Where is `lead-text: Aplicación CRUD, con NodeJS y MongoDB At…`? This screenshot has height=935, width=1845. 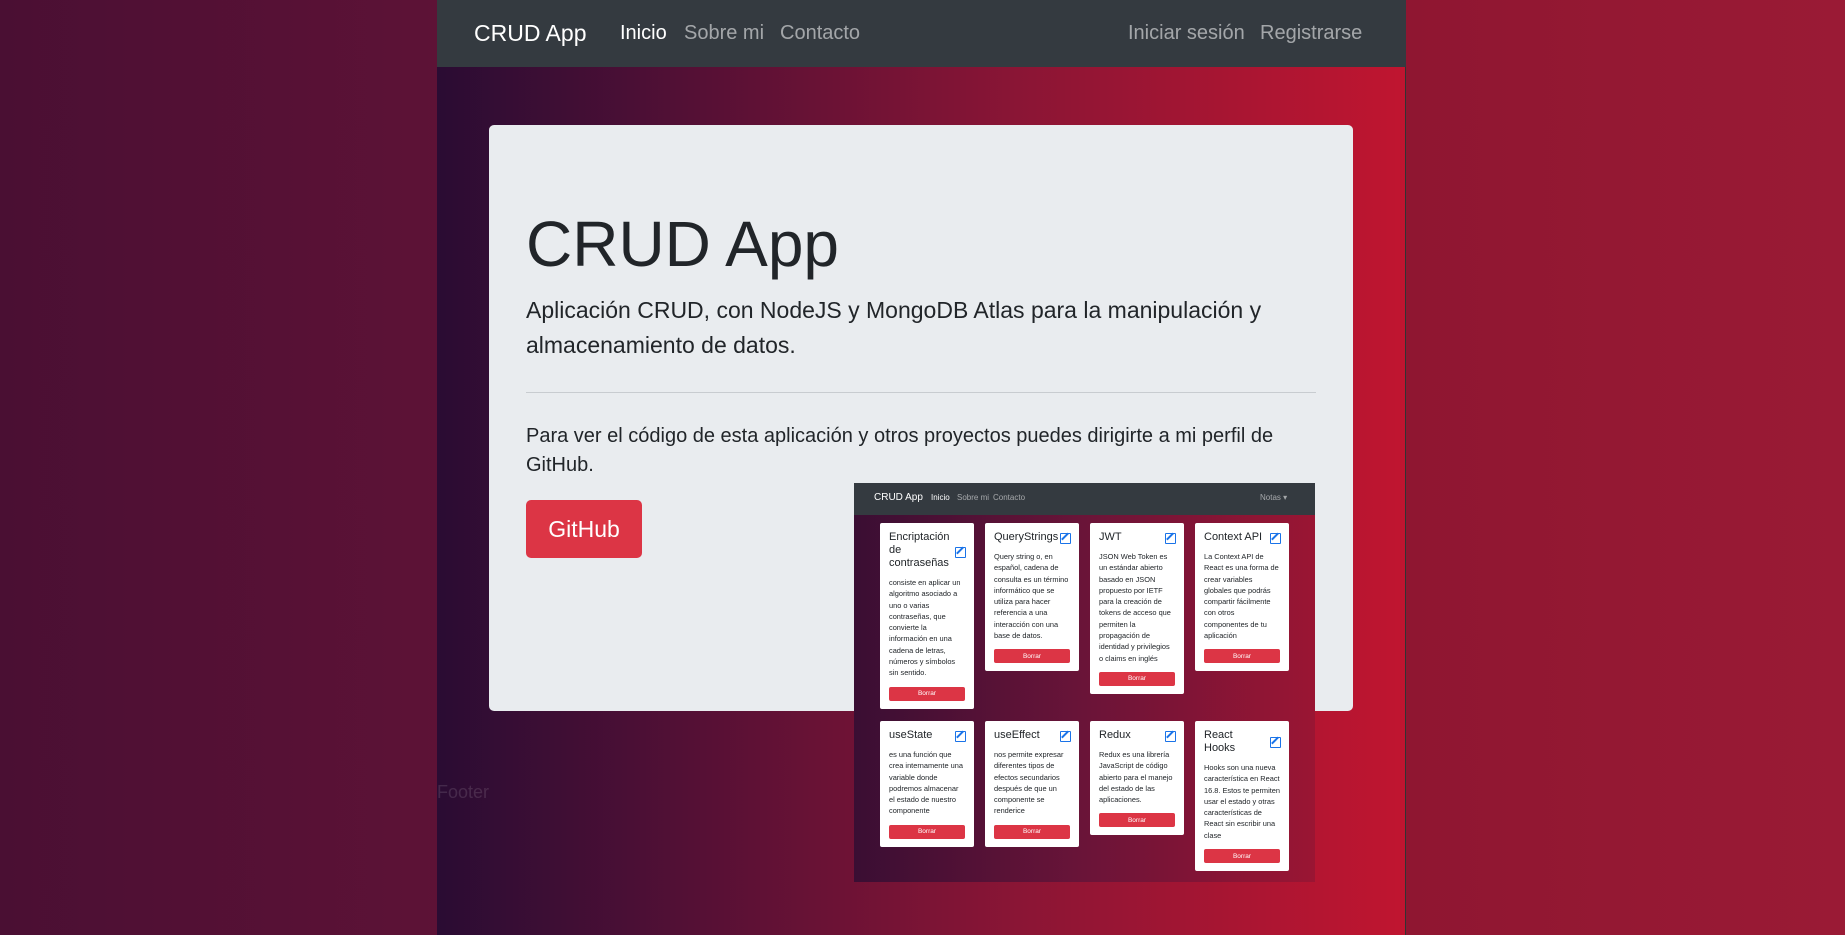
lead-text: Aplicación CRUD, con NodeJS y MongoDB At… is located at coordinates (894, 327).